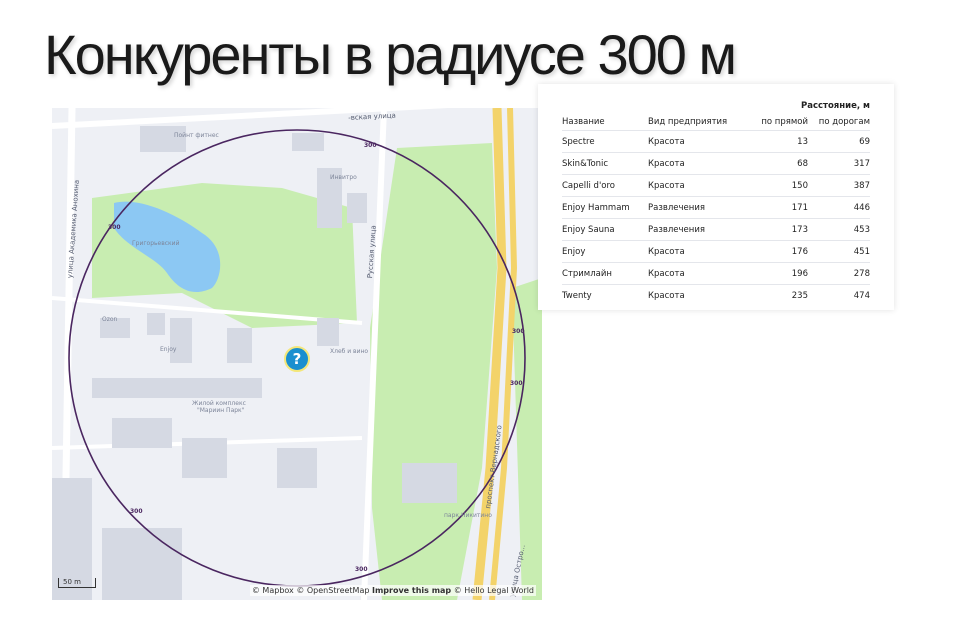 This screenshot has width=967, height=640. Describe the element at coordinates (605, 273) in the screenshot. I see `cell-name: Стримлайн` at that location.